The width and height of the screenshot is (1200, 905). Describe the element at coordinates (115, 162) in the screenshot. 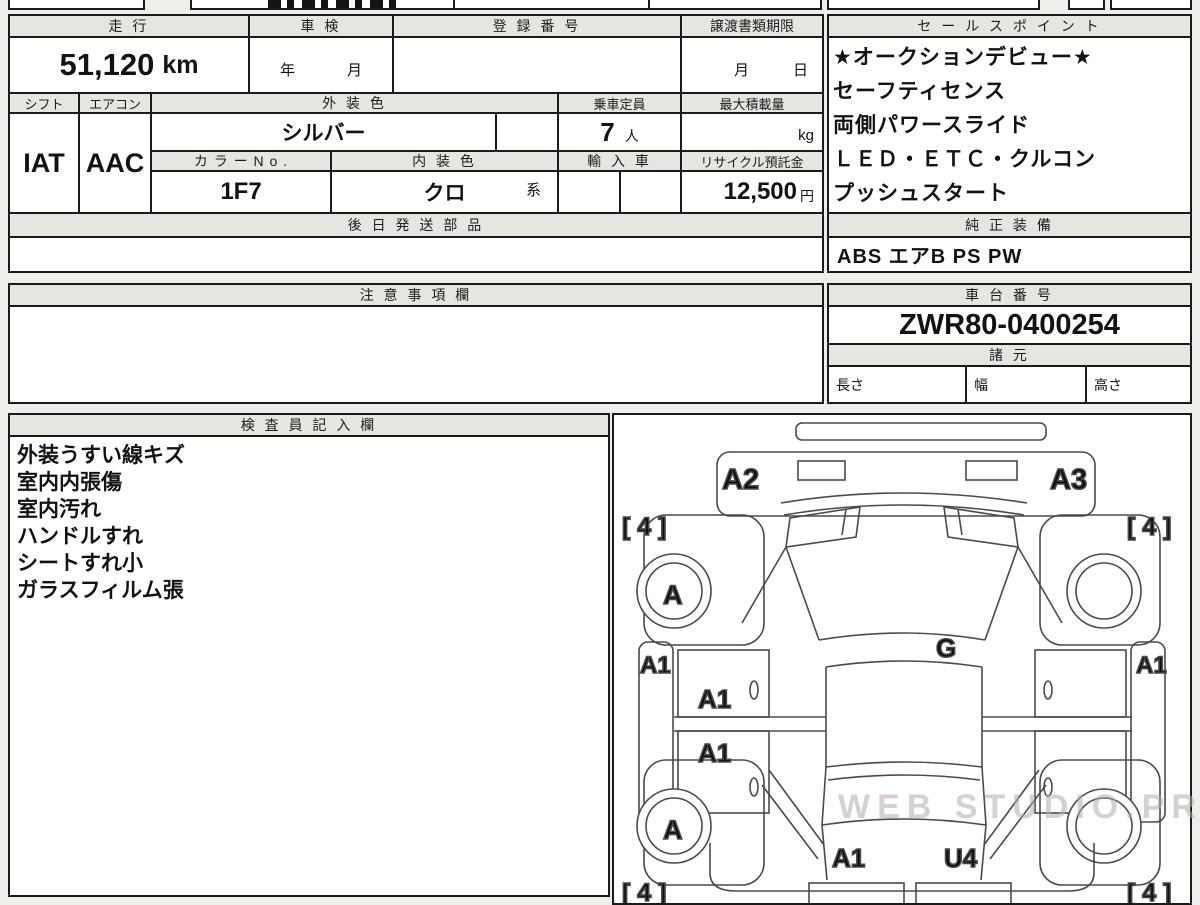

I see `aircon-value: AAC` at that location.